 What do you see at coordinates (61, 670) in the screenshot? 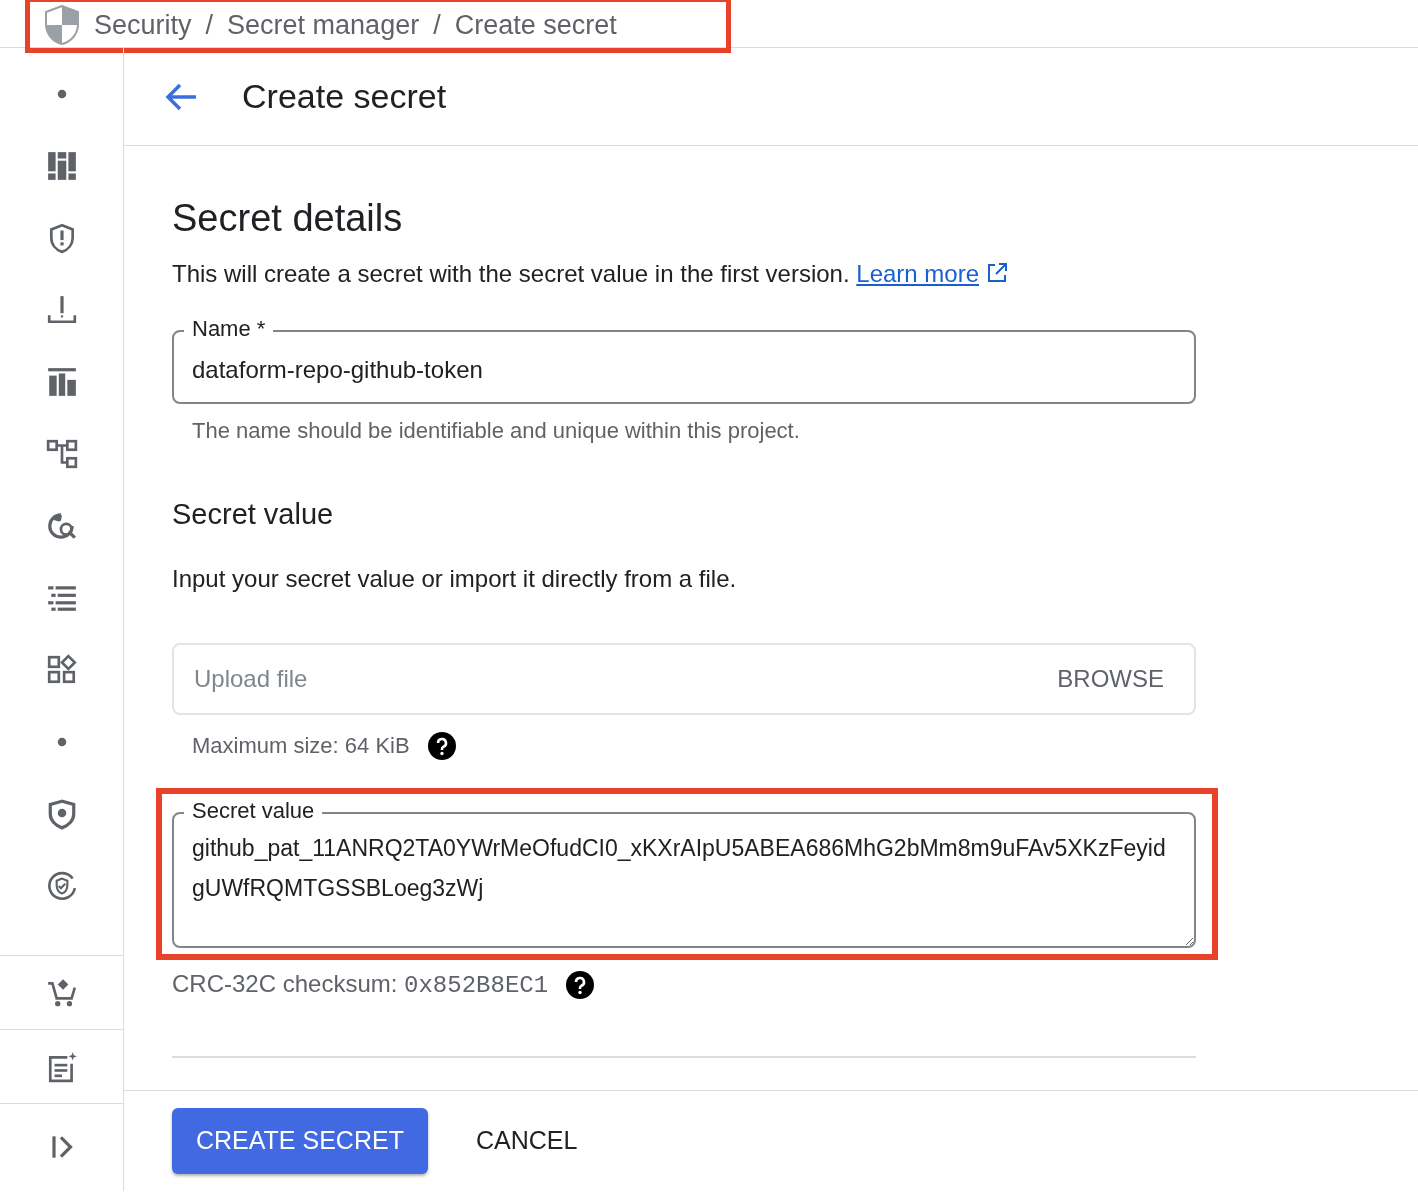
I see `widgets-icon` at bounding box center [61, 670].